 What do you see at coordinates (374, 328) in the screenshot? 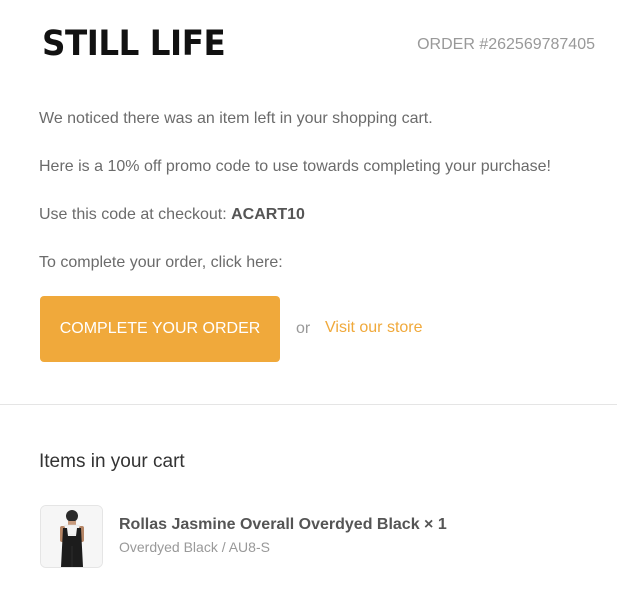
I see `visit-store-link: Visit our store` at bounding box center [374, 328].